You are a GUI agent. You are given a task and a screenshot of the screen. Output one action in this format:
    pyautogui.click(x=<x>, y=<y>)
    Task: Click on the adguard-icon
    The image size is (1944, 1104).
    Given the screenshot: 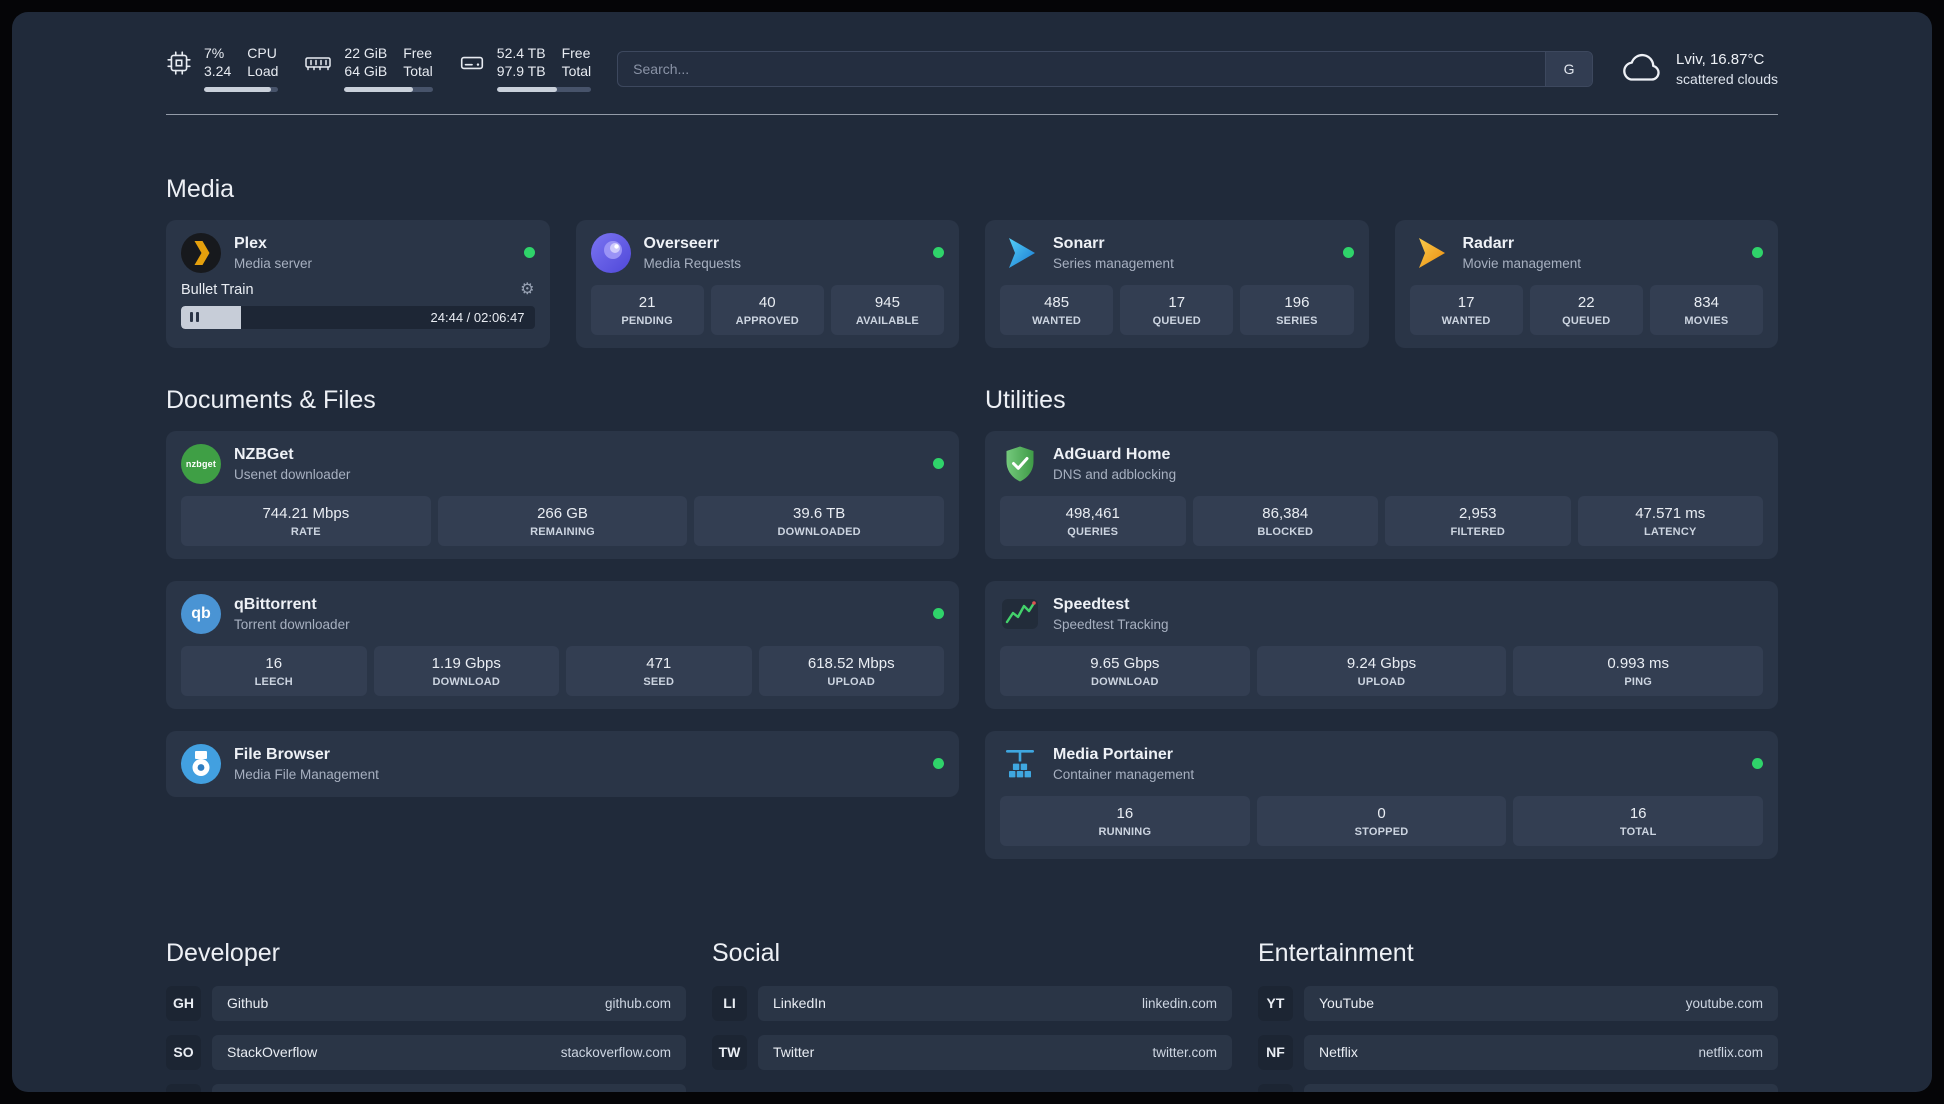 What is the action you would take?
    pyautogui.click(x=1020, y=464)
    